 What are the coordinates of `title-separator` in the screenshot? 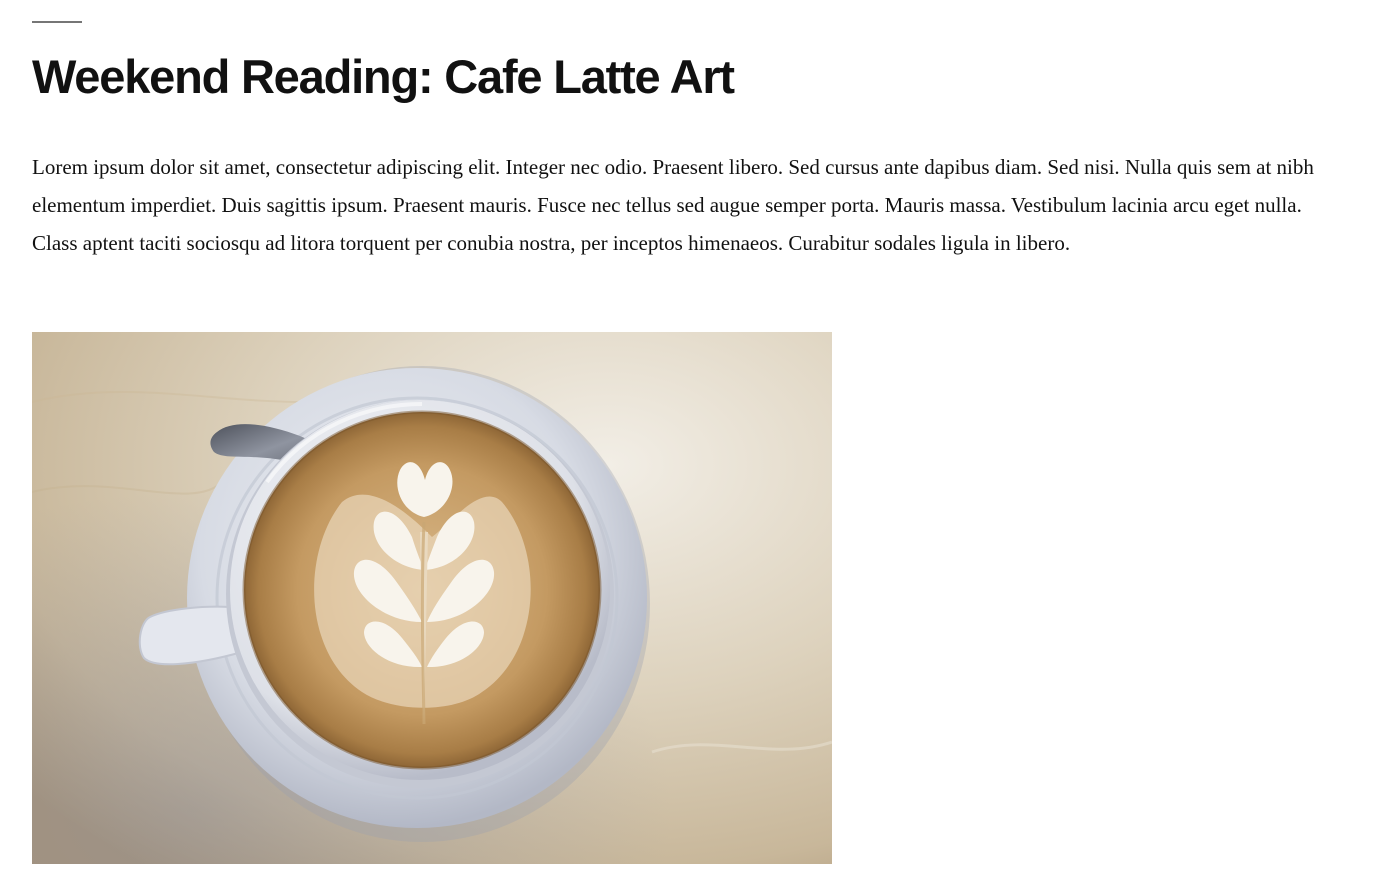 It's located at (57, 22).